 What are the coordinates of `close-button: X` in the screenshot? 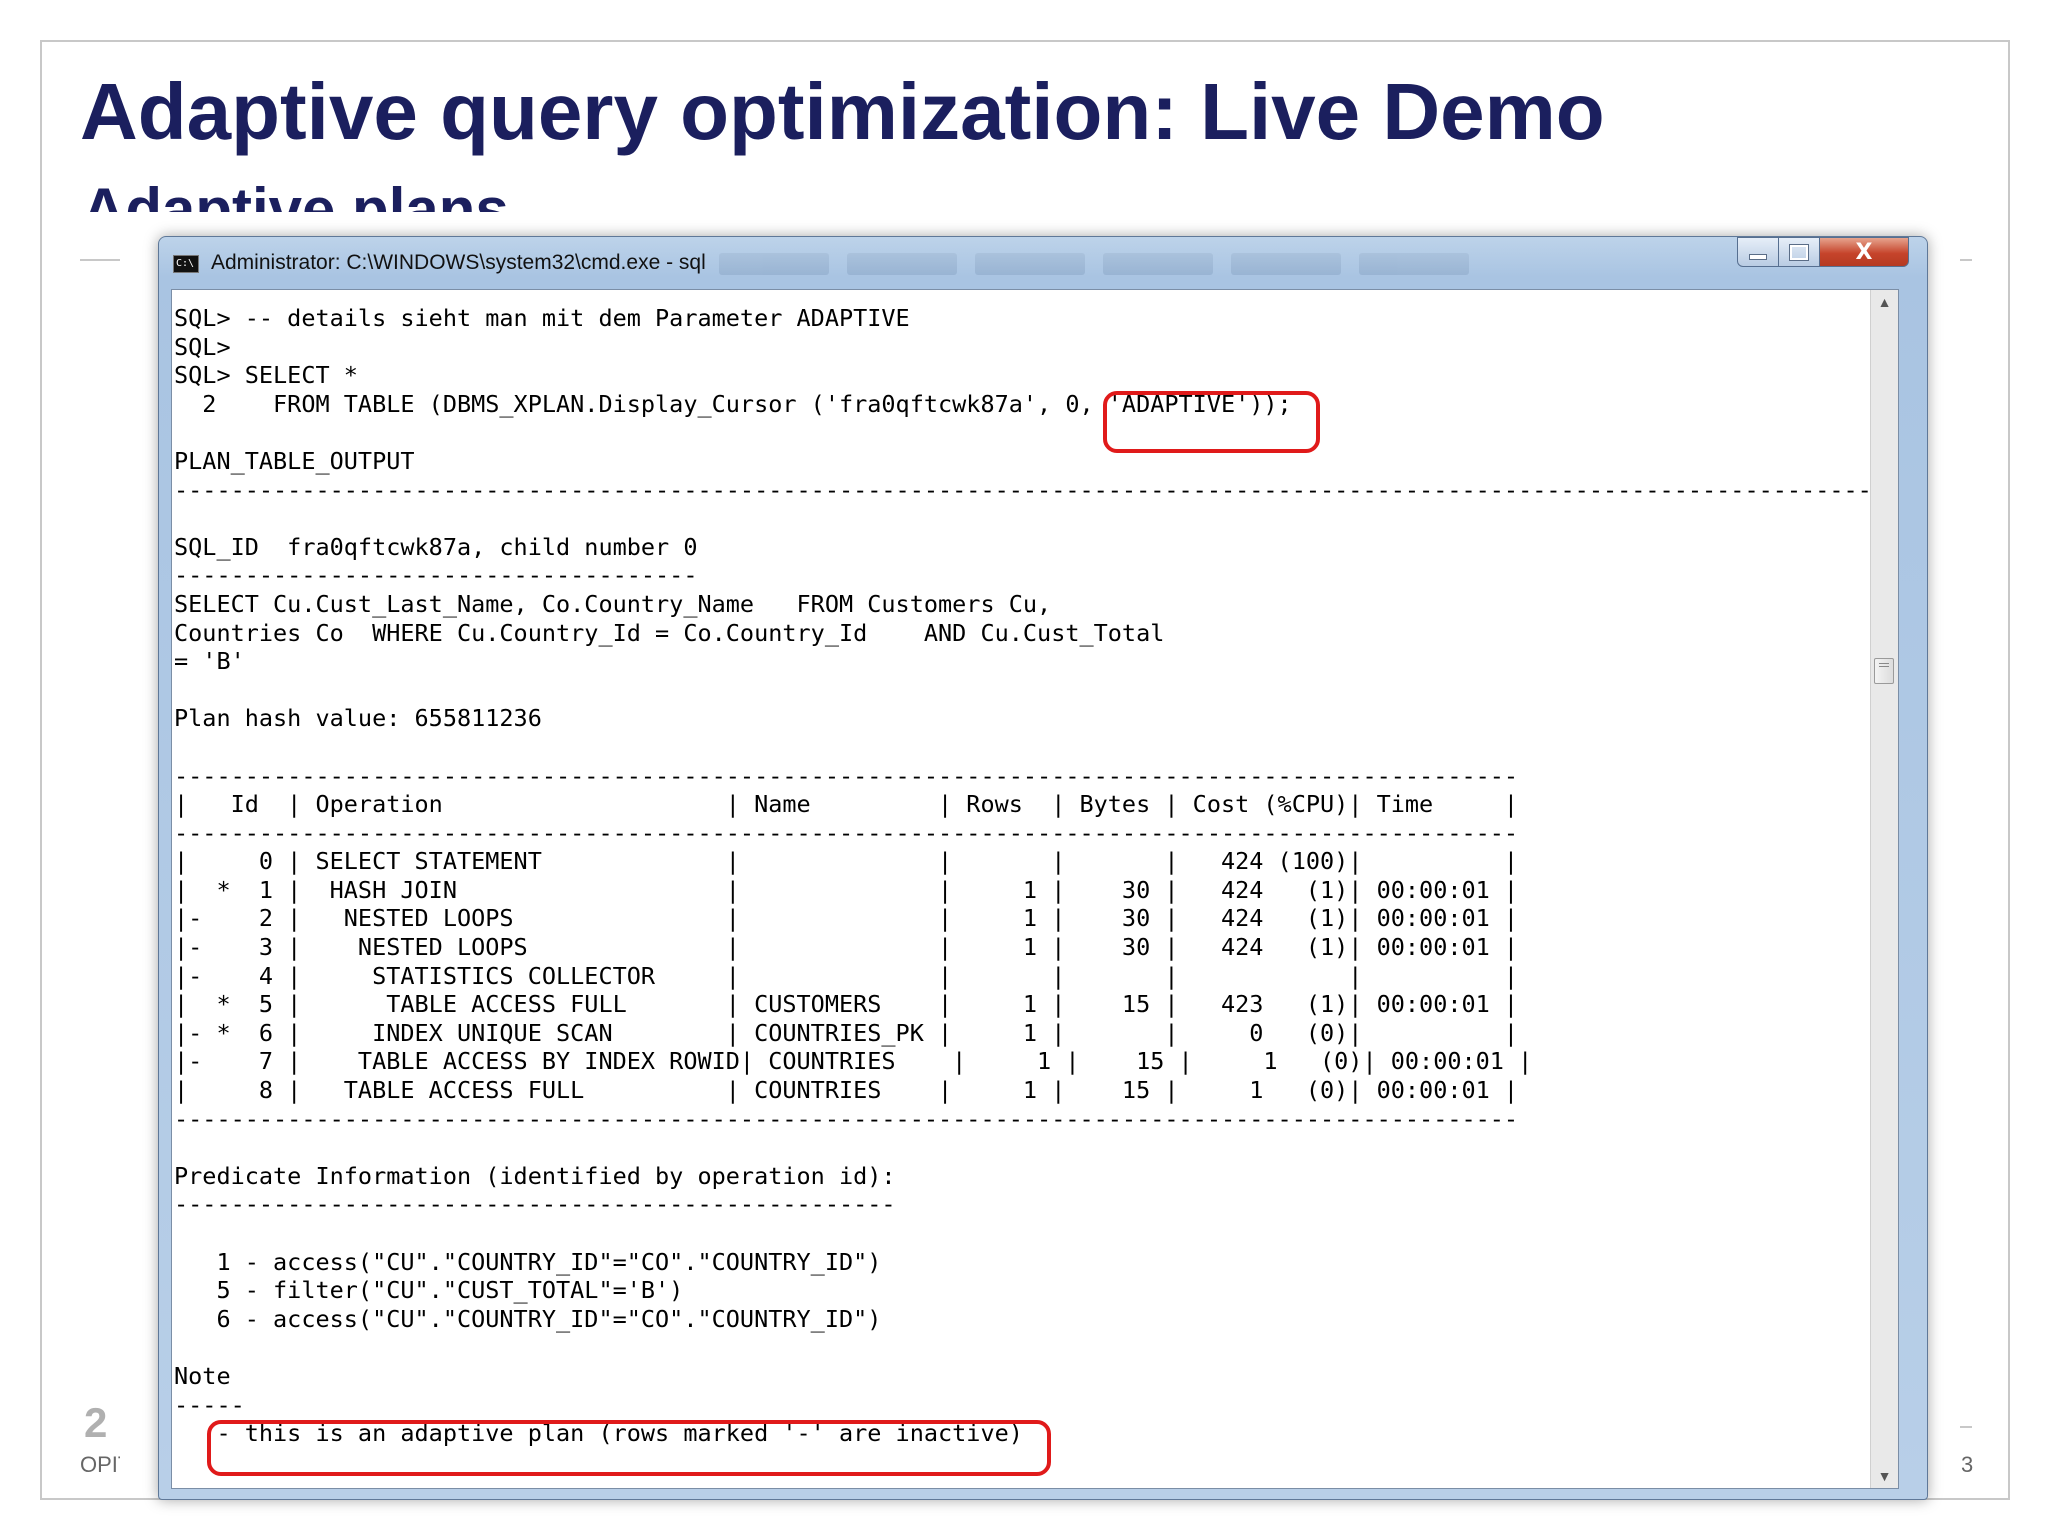 It's located at (1864, 252).